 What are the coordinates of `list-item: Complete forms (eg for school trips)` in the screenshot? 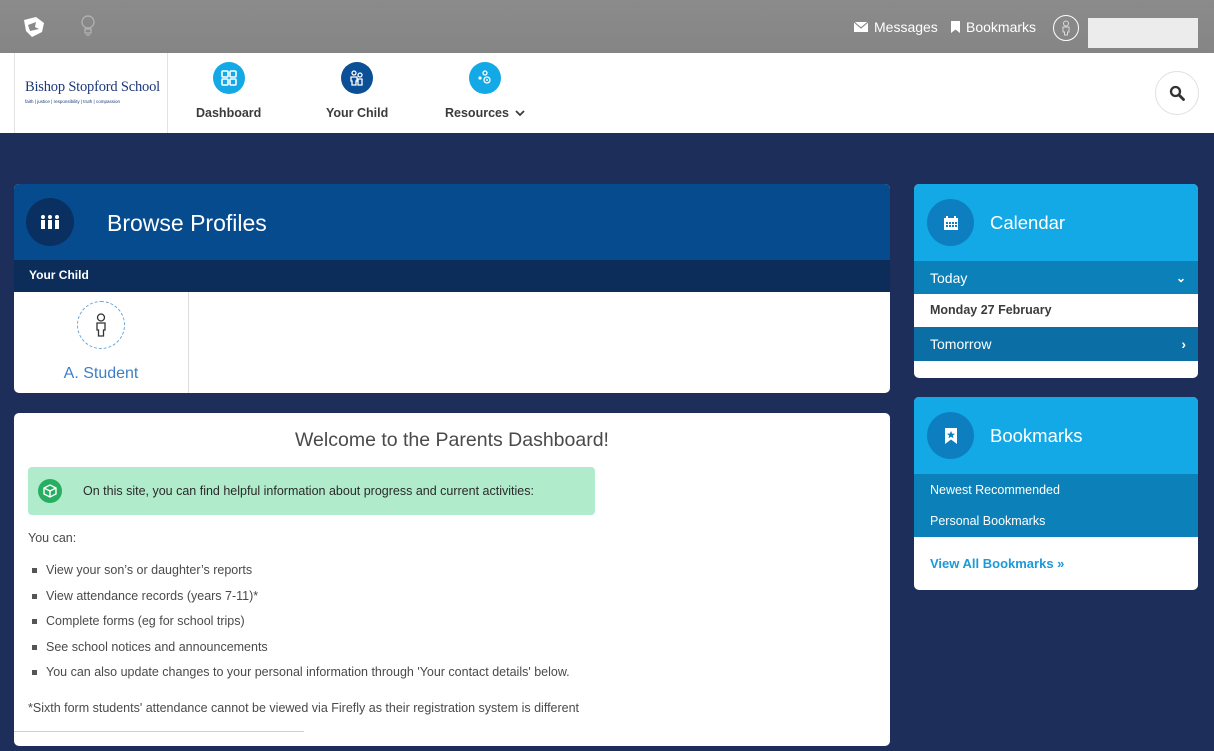 It's located at (299, 627).